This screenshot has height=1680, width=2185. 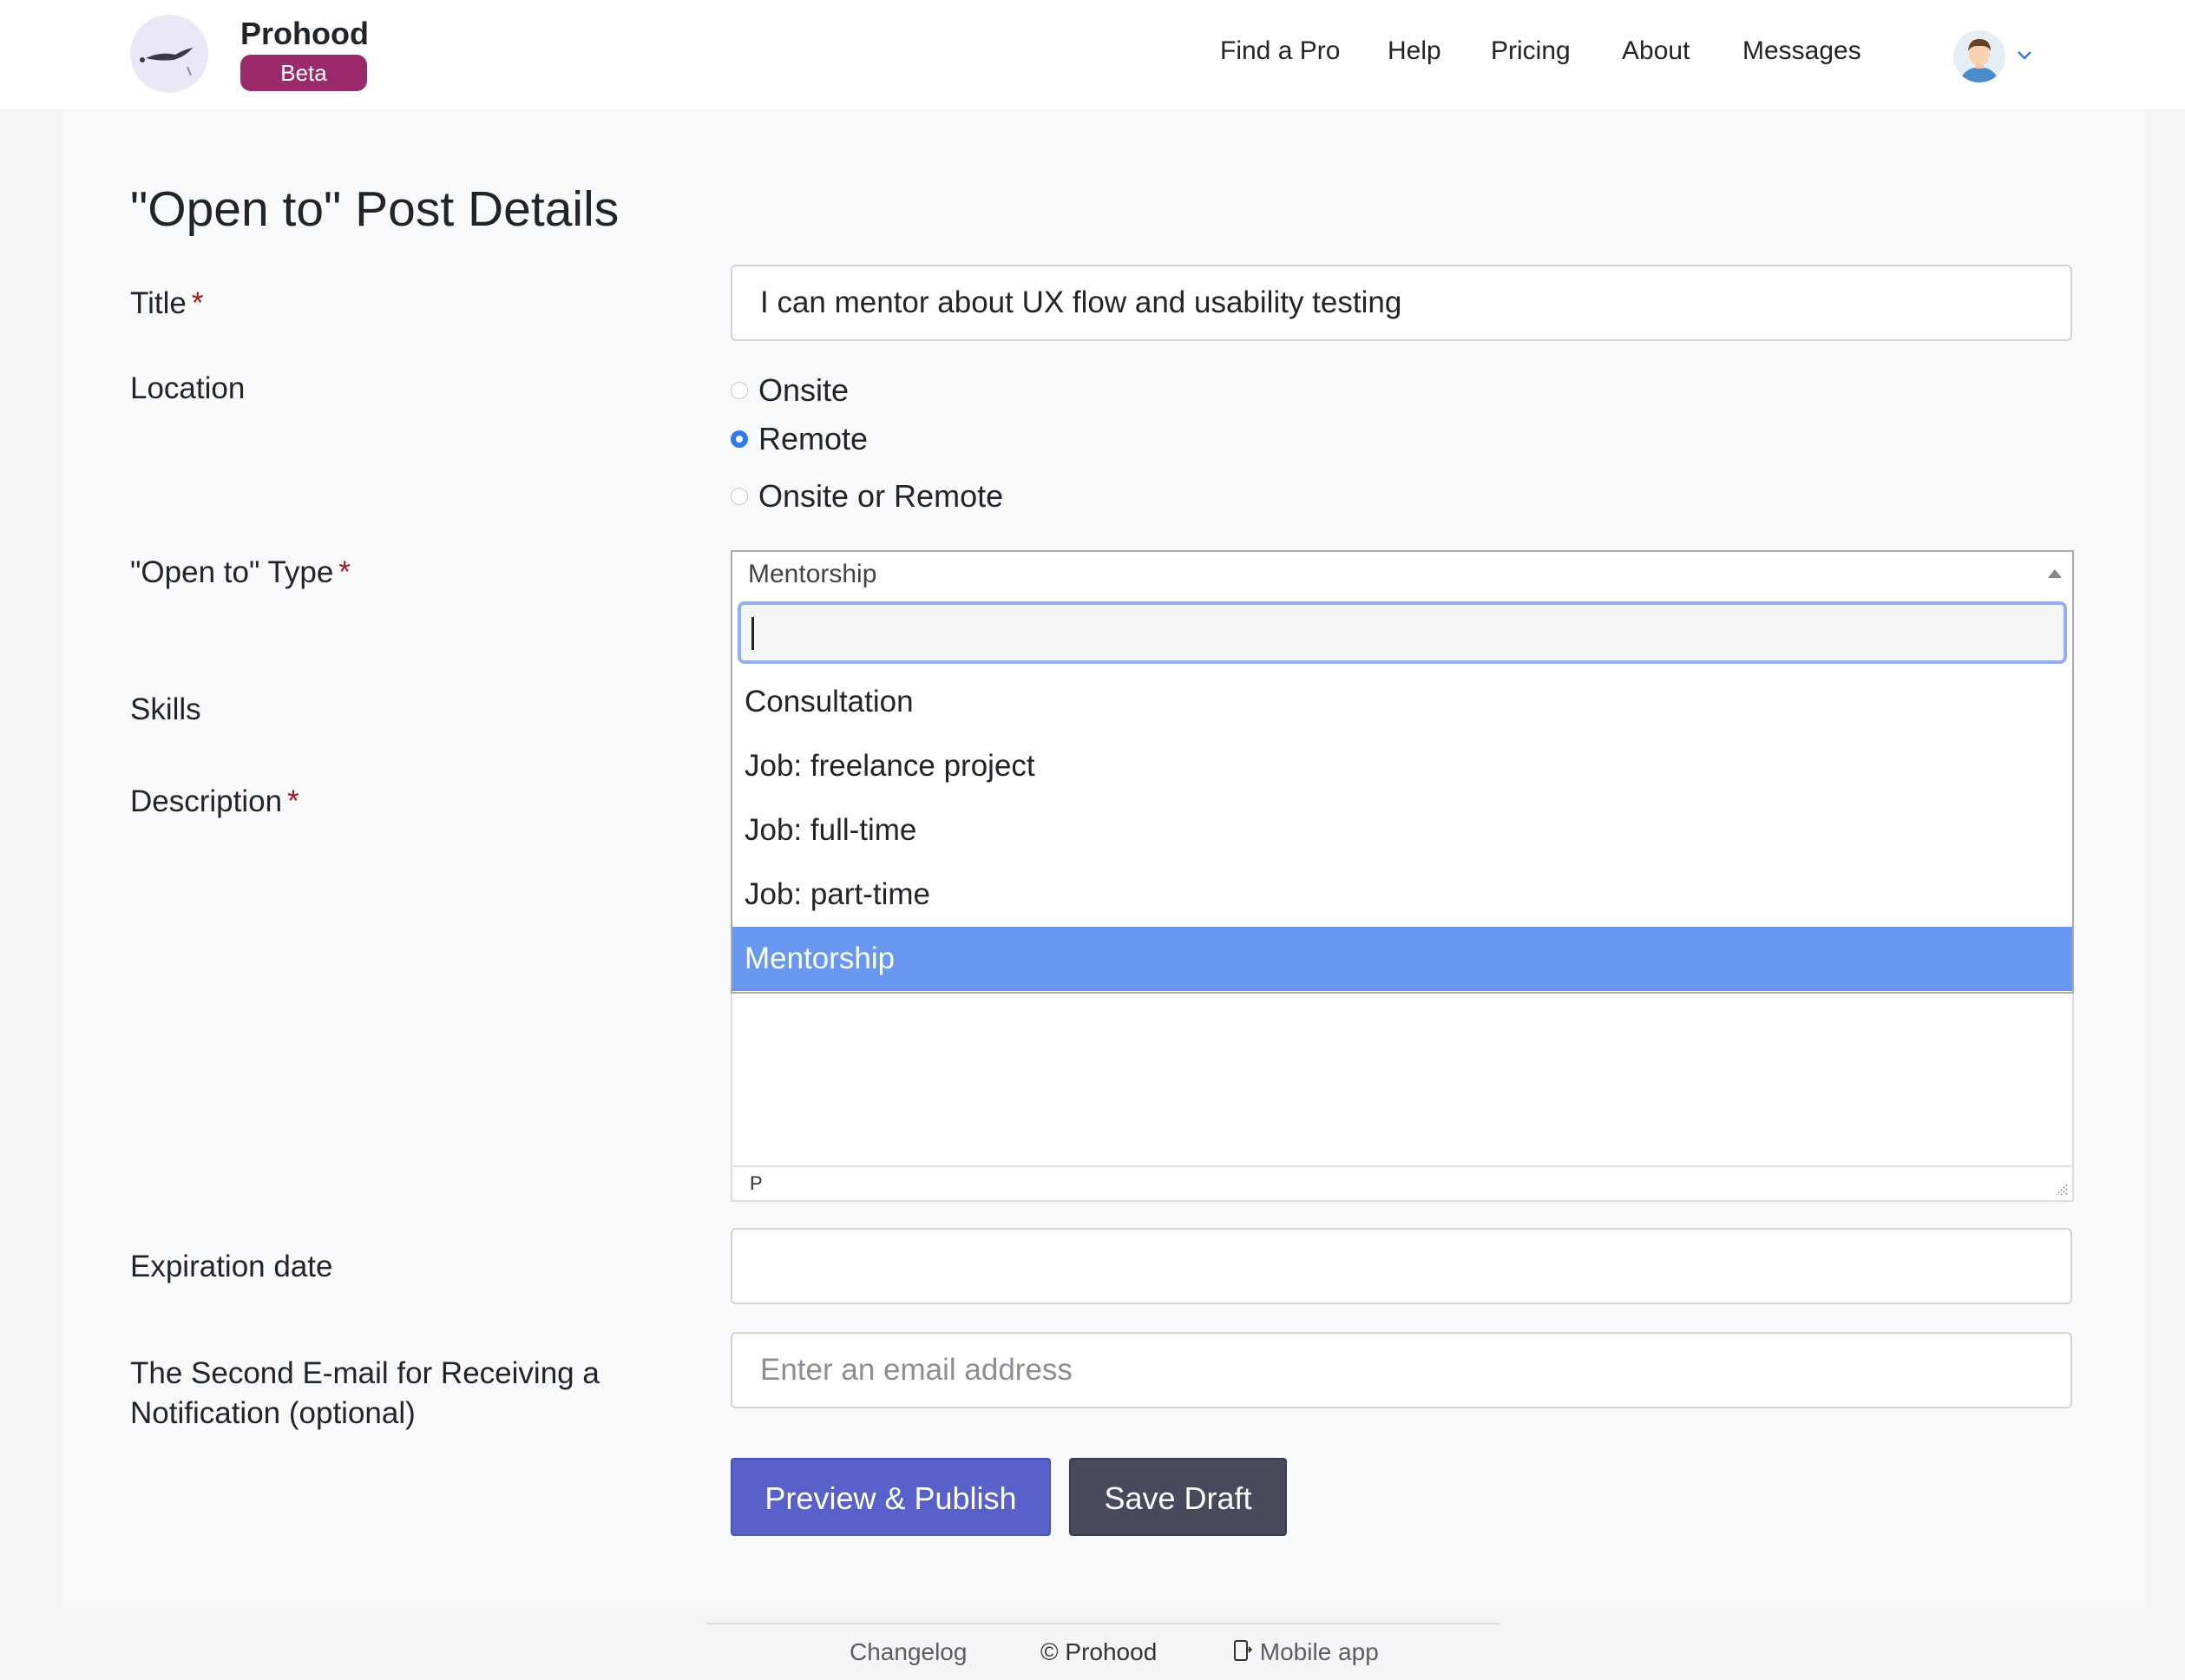 What do you see at coordinates (1280, 51) in the screenshot?
I see `nav-find-a-pro: Find a Pro` at bounding box center [1280, 51].